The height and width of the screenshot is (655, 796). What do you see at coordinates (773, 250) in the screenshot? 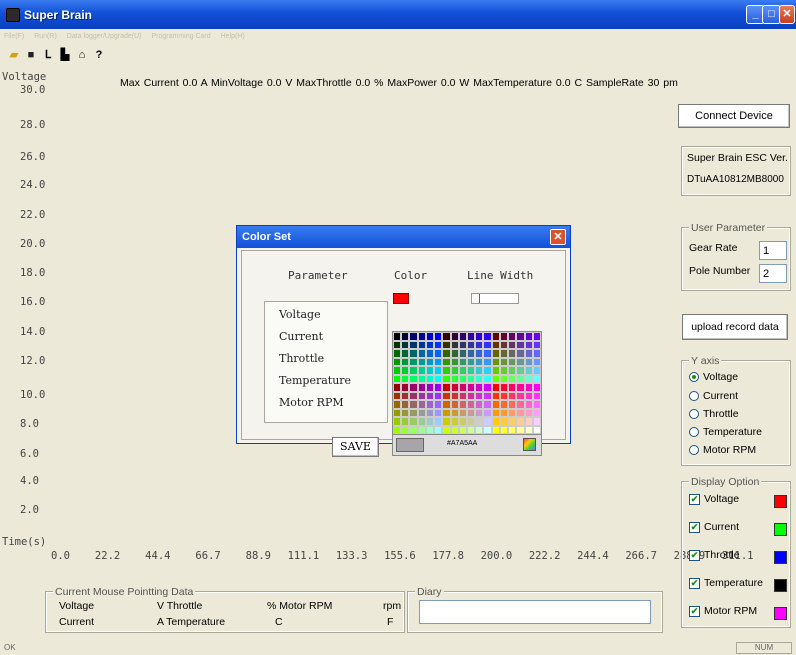
I see `gear-rate-input` at bounding box center [773, 250].